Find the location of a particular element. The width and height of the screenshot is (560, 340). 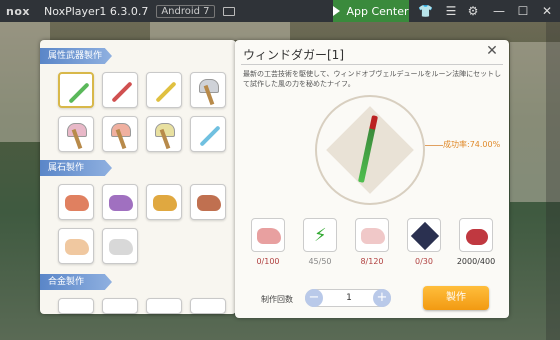

ruby-icon is located at coordinates (477, 237).